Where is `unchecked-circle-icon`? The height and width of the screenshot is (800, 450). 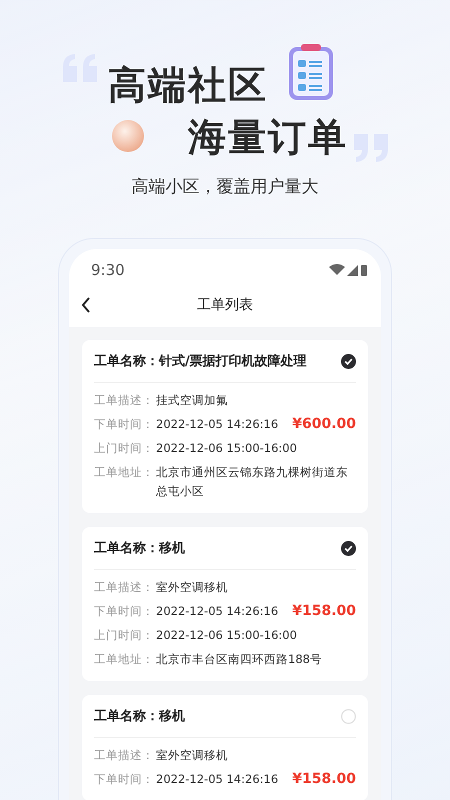
unchecked-circle-icon is located at coordinates (348, 716).